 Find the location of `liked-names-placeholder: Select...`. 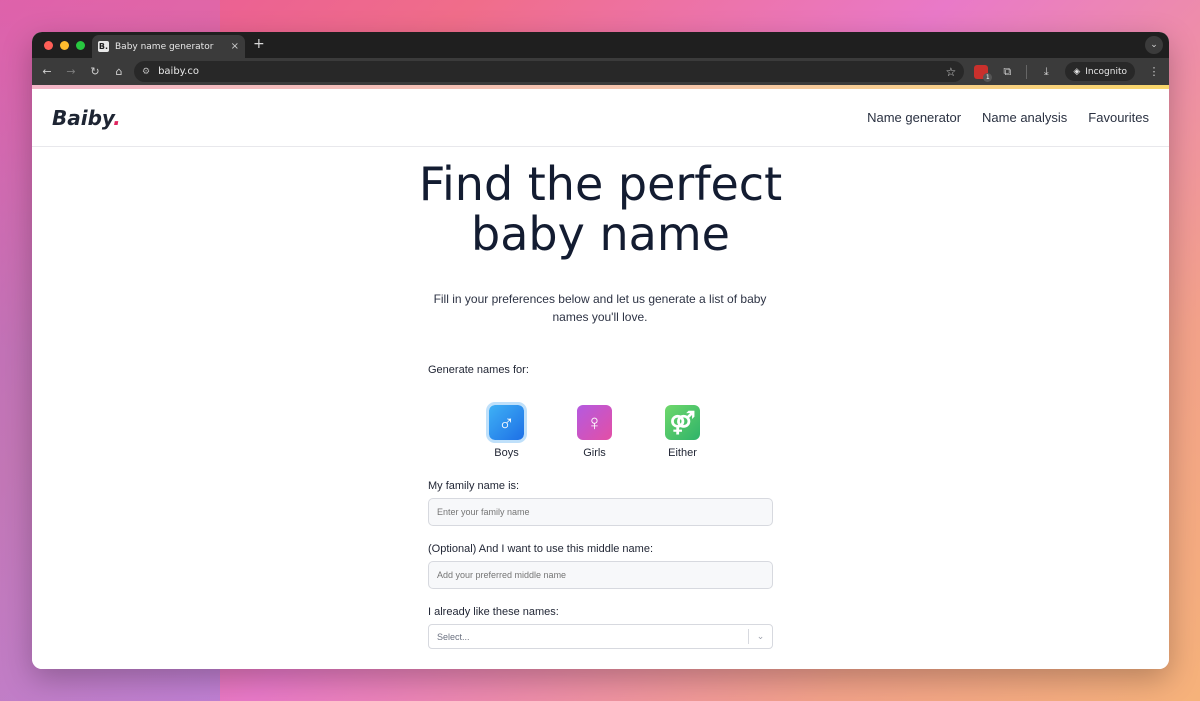

liked-names-placeholder: Select... is located at coordinates (453, 636).